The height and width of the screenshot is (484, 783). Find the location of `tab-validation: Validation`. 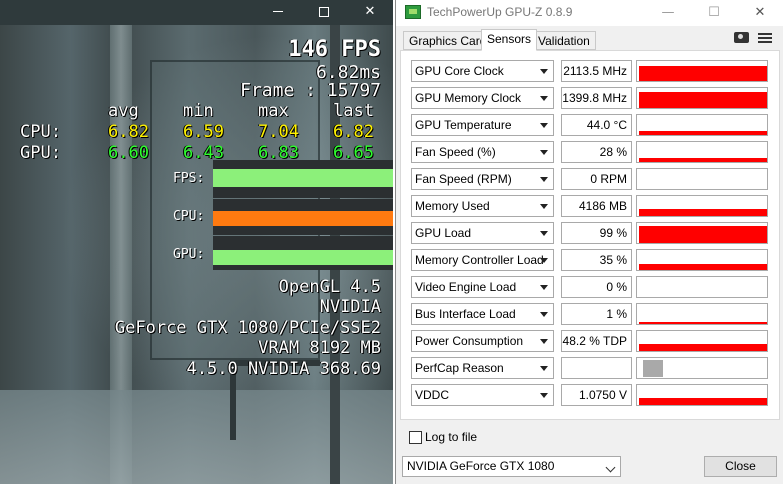

tab-validation: Validation is located at coordinates (564, 40).